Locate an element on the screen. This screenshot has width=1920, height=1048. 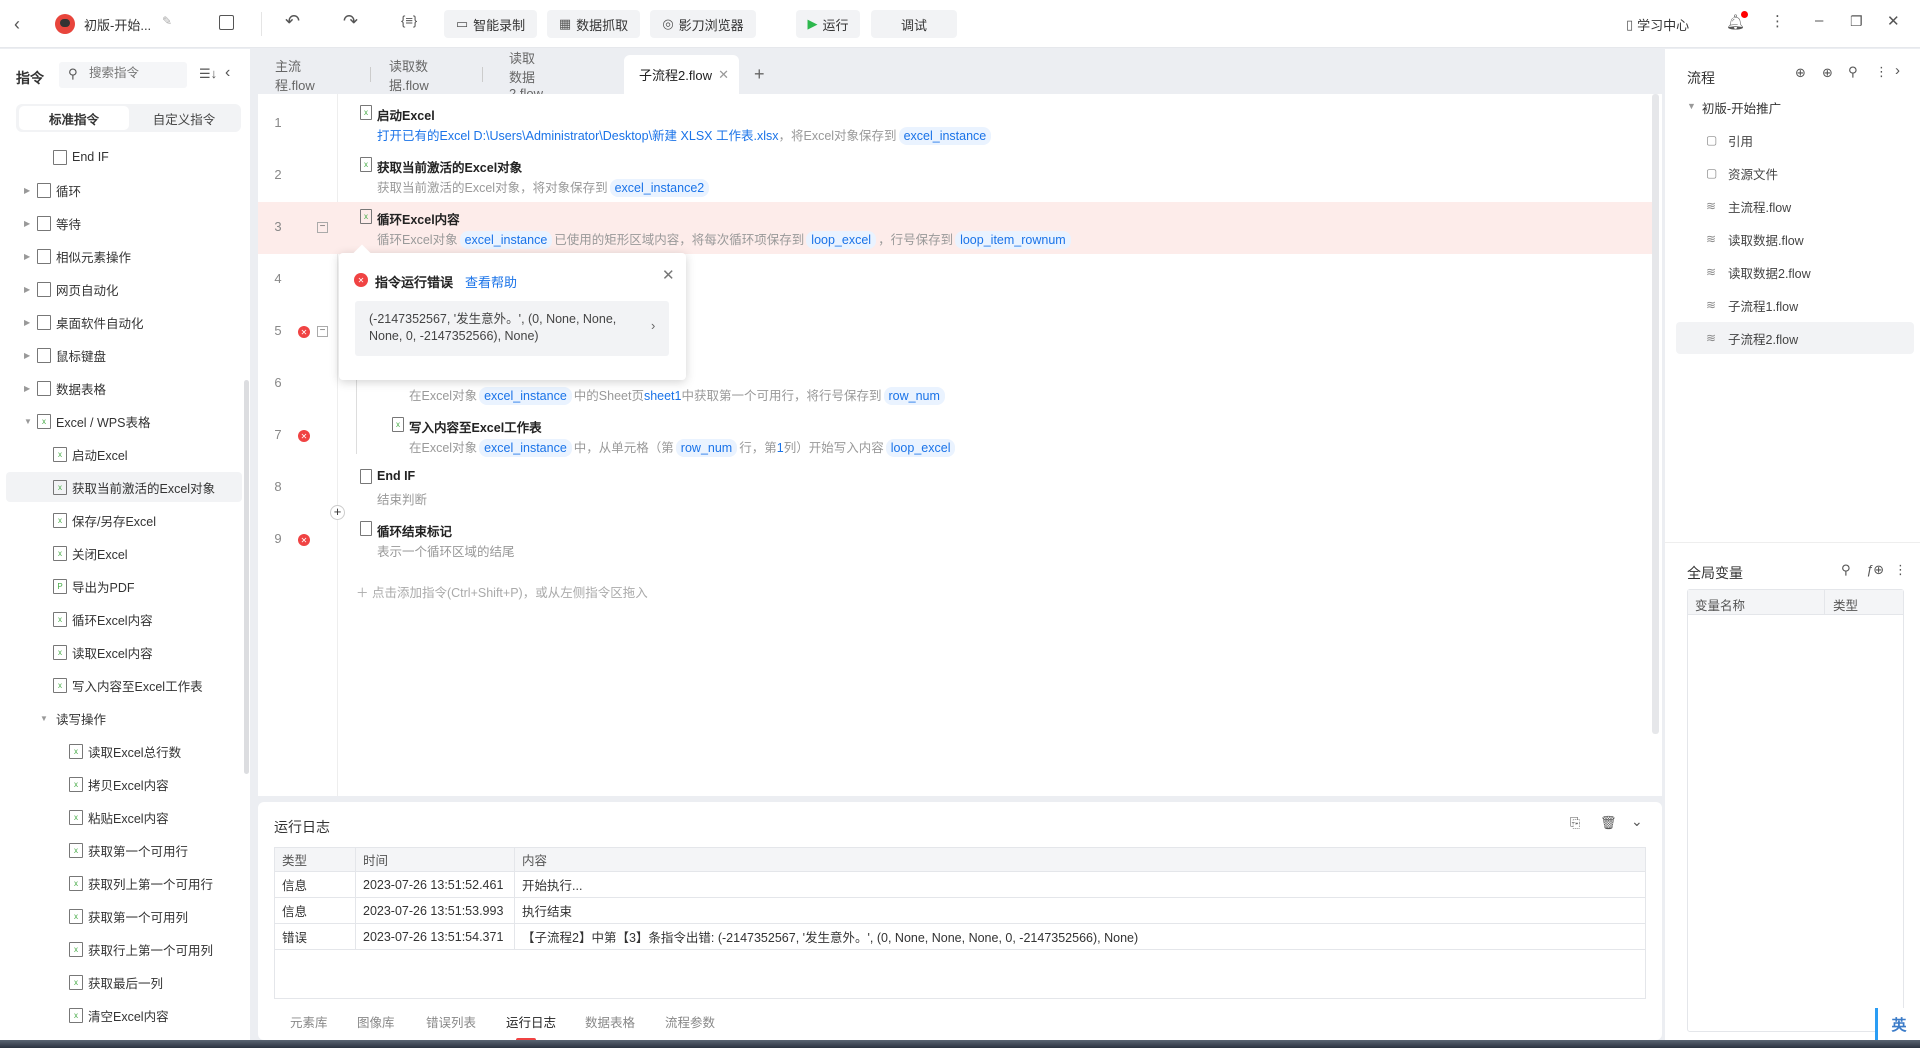
search-icon: ⚲ is located at coordinates (1846, 570).